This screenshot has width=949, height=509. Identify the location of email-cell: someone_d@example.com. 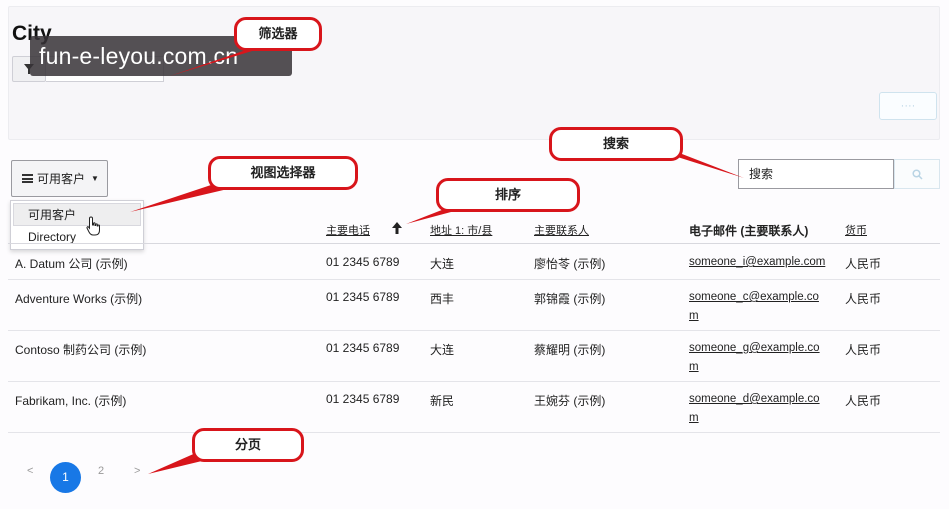
(754, 409).